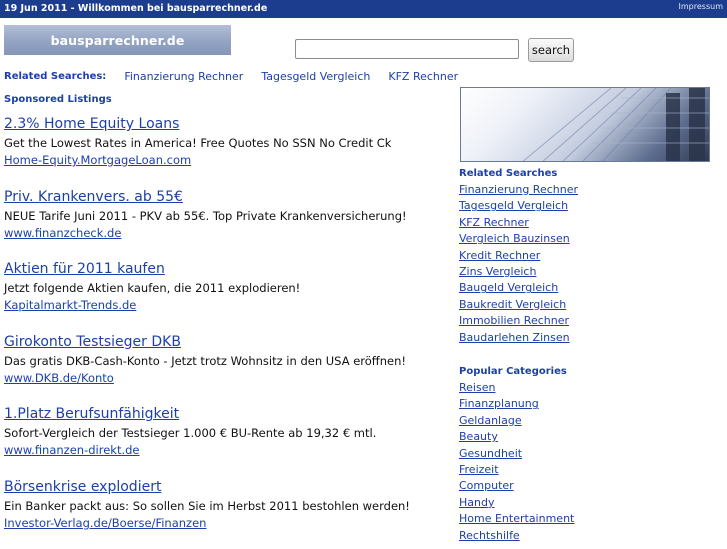 This screenshot has width=727, height=549. What do you see at coordinates (229, 197) in the screenshot?
I see `listing-title-link: Priv. Krankenvers. ab 55€` at bounding box center [229, 197].